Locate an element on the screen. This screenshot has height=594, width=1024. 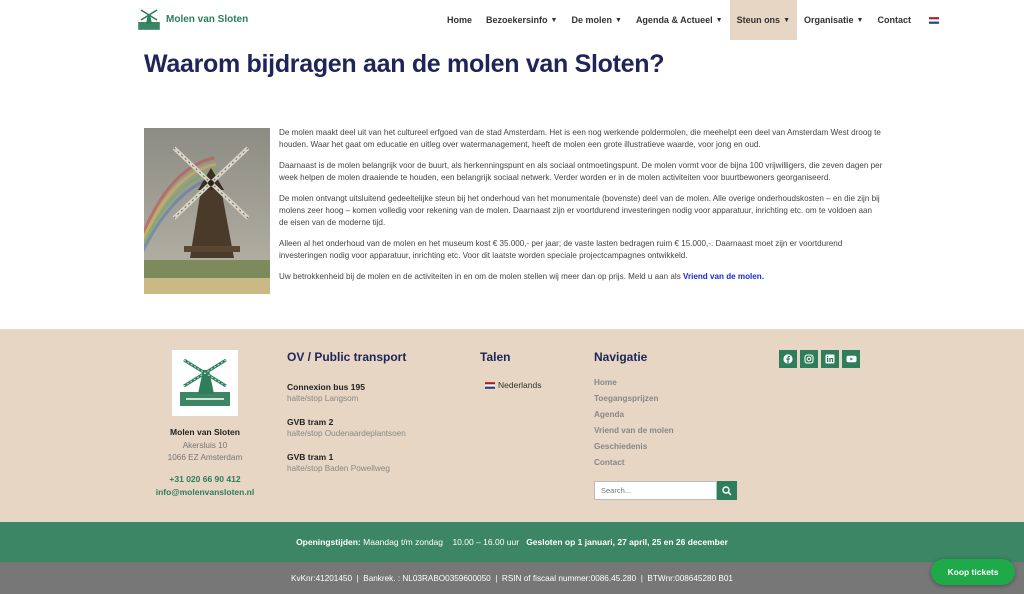
language-label: Nederlands is located at coordinates (520, 385).